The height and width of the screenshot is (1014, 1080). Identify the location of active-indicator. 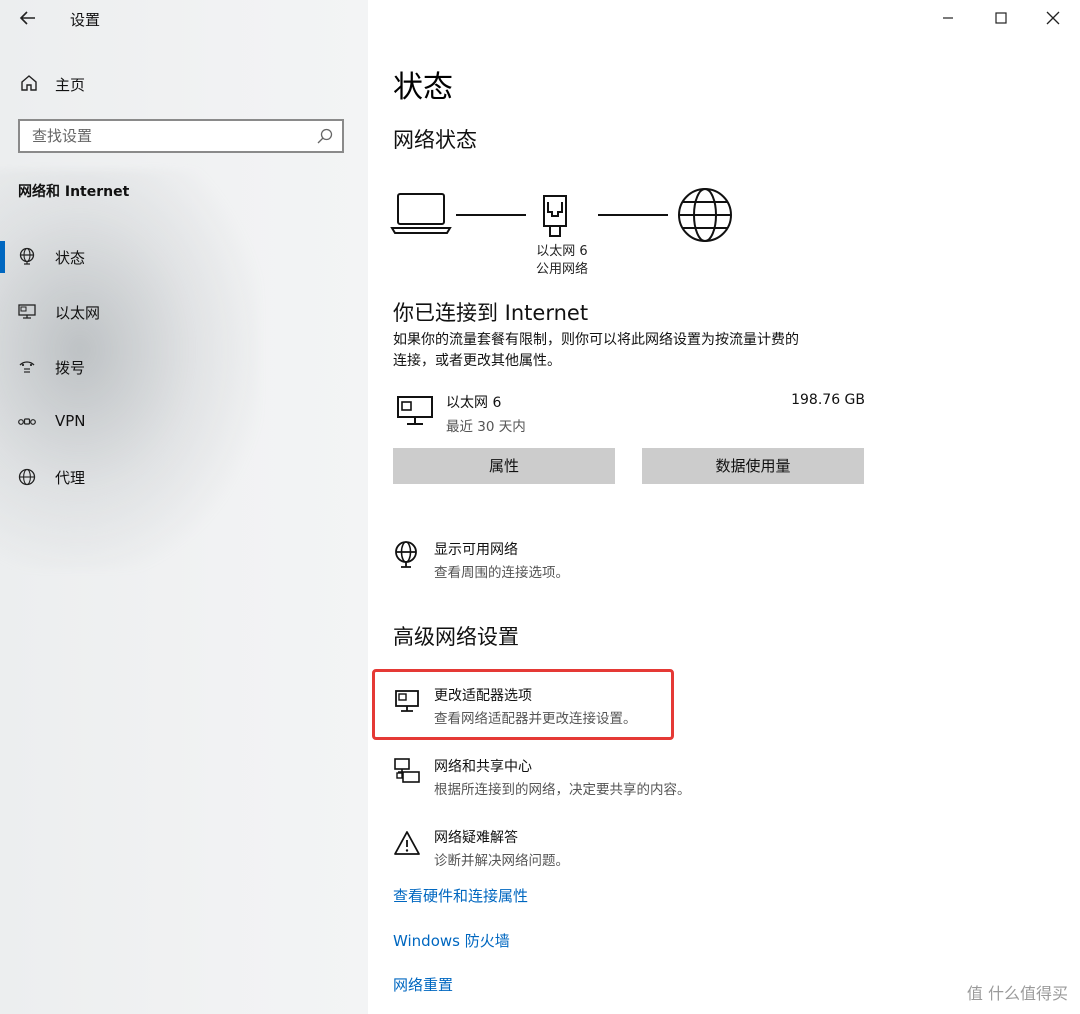
(2, 257).